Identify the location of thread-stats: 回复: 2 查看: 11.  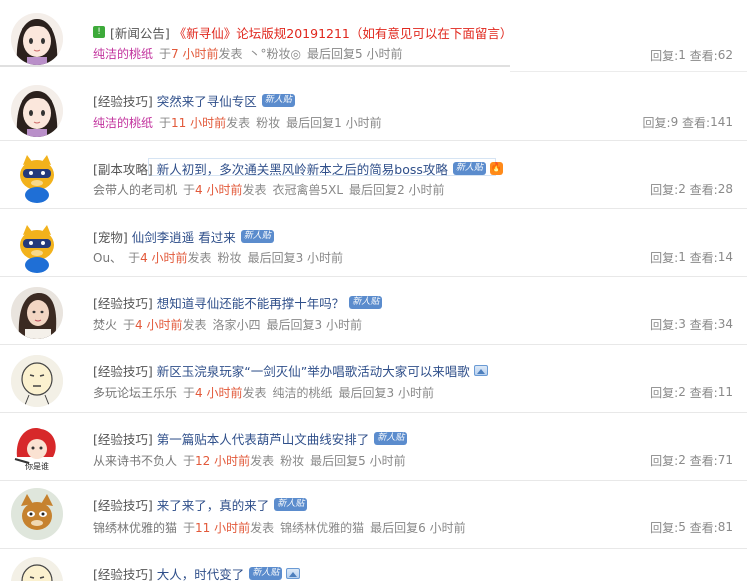
(691, 392).